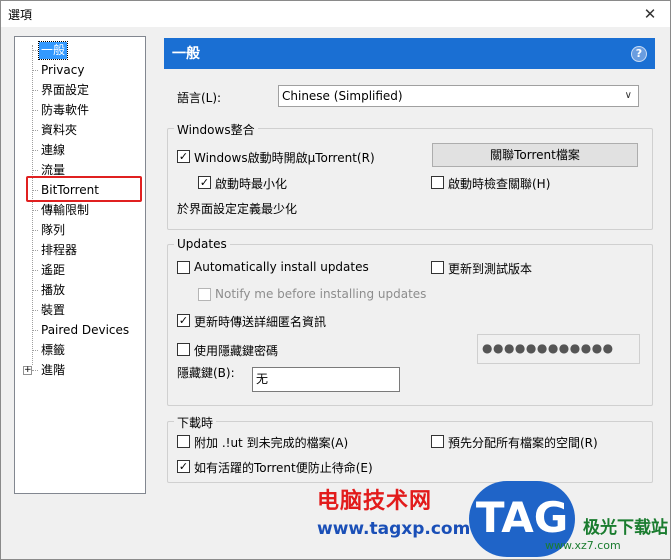 The image size is (671, 560). Describe the element at coordinates (206, 373) in the screenshot. I see `stealth-key-label: 隱藏鍵(B):` at that location.